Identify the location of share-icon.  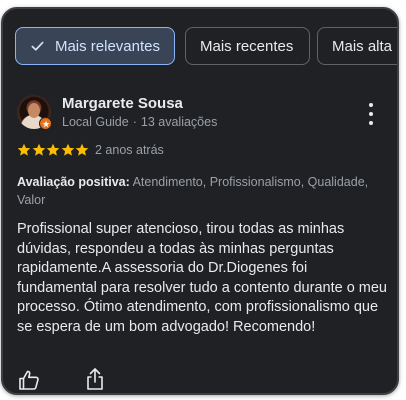
(95, 379).